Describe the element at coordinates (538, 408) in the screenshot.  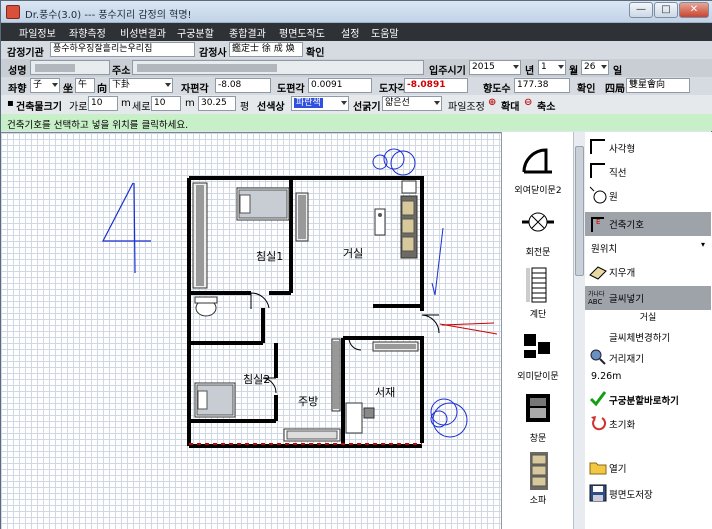
I see `window-icon` at that location.